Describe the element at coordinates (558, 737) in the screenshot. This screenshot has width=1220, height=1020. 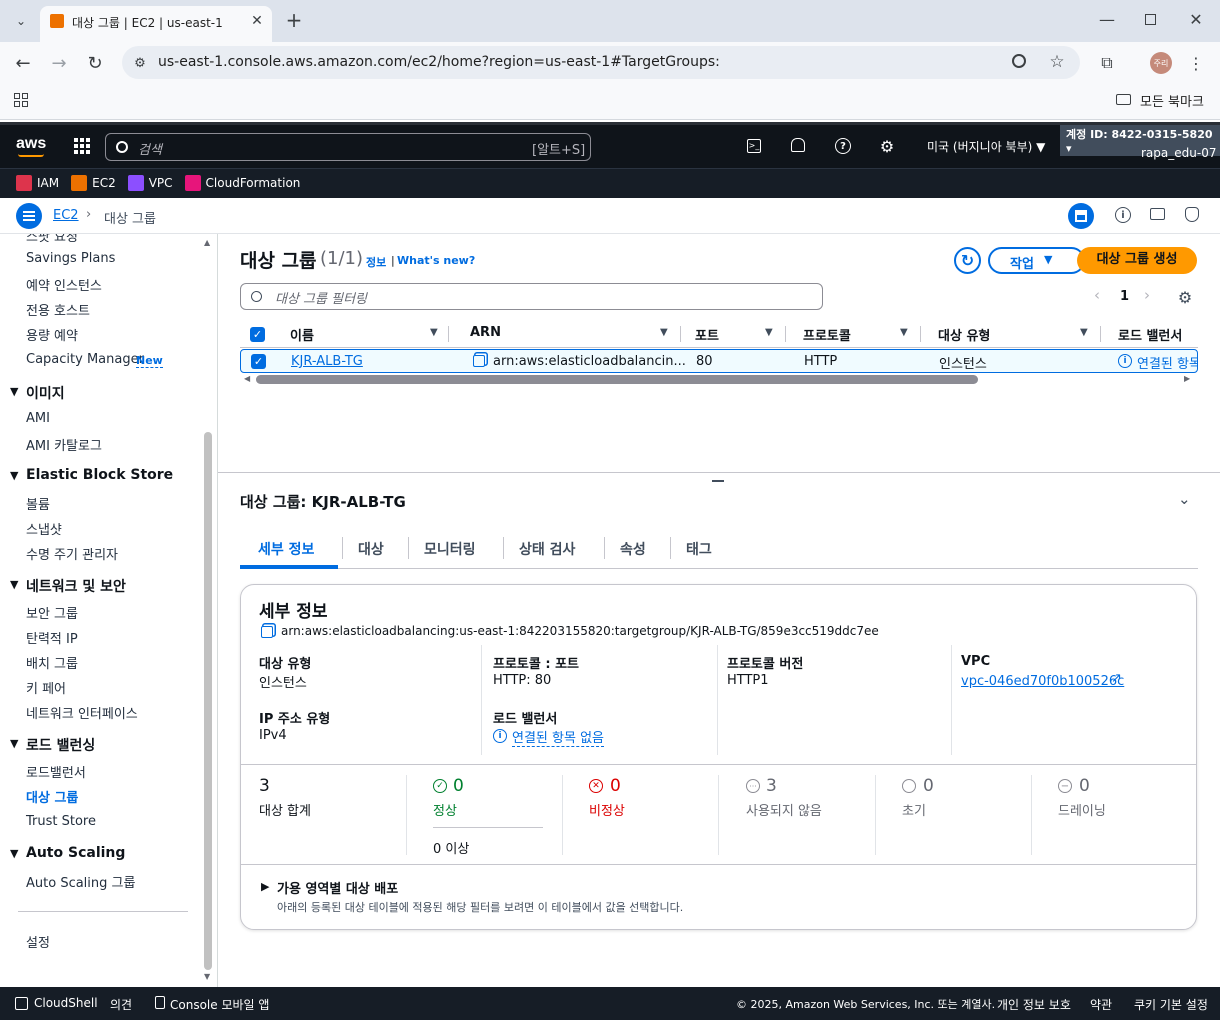
I see `load-balancer-value: 연결된 항목 없음` at that location.